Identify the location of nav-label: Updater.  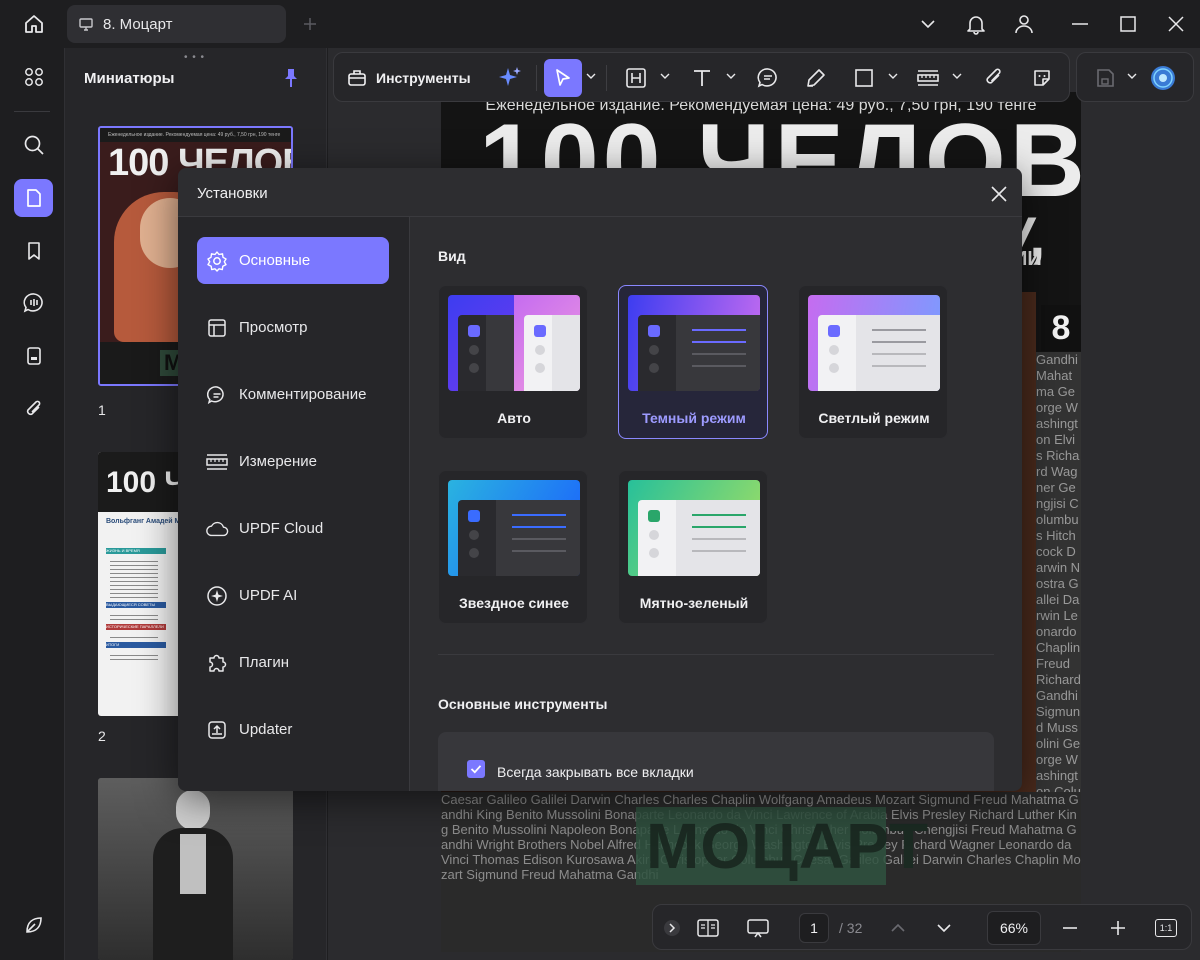
(266, 729).